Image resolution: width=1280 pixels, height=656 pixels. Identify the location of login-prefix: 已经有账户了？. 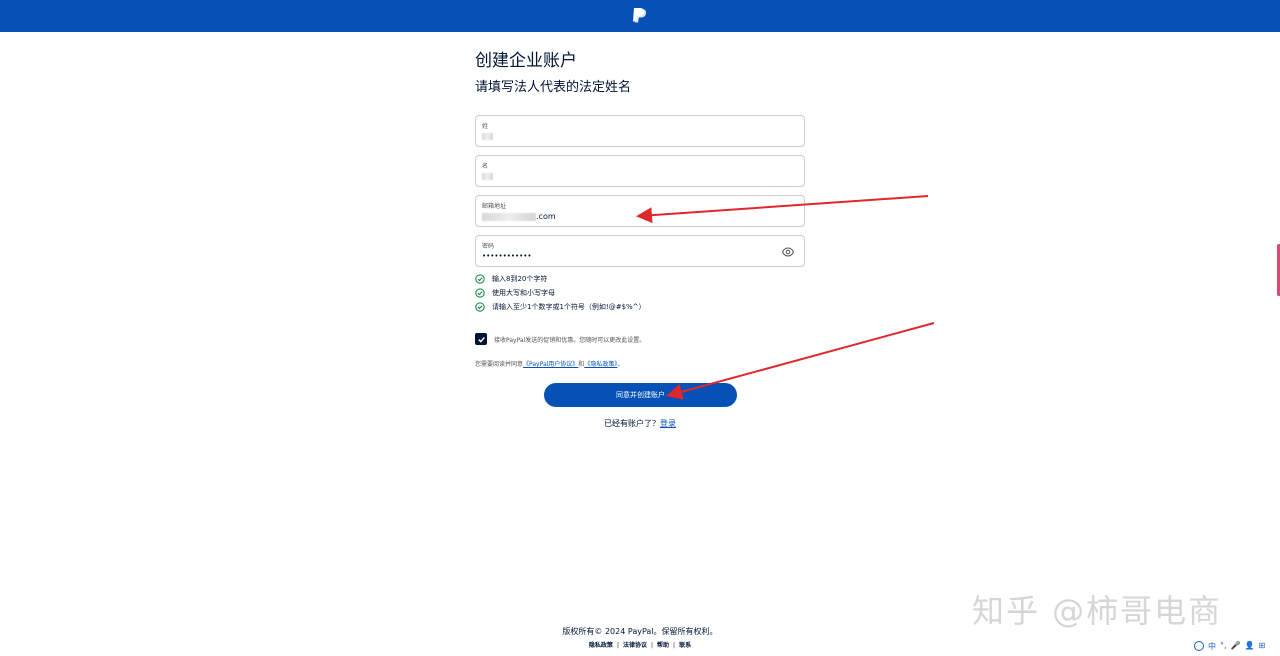
(632, 423).